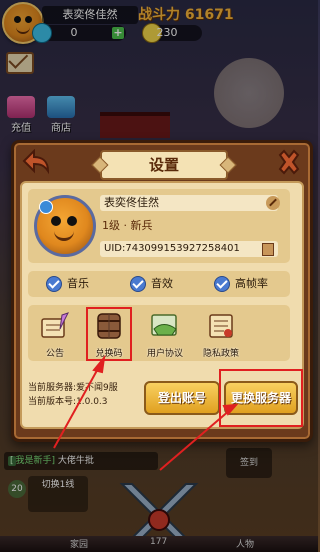 The width and height of the screenshot is (320, 552). I want to click on toggle-row: 音乐 音效 高帧率, so click(159, 284).